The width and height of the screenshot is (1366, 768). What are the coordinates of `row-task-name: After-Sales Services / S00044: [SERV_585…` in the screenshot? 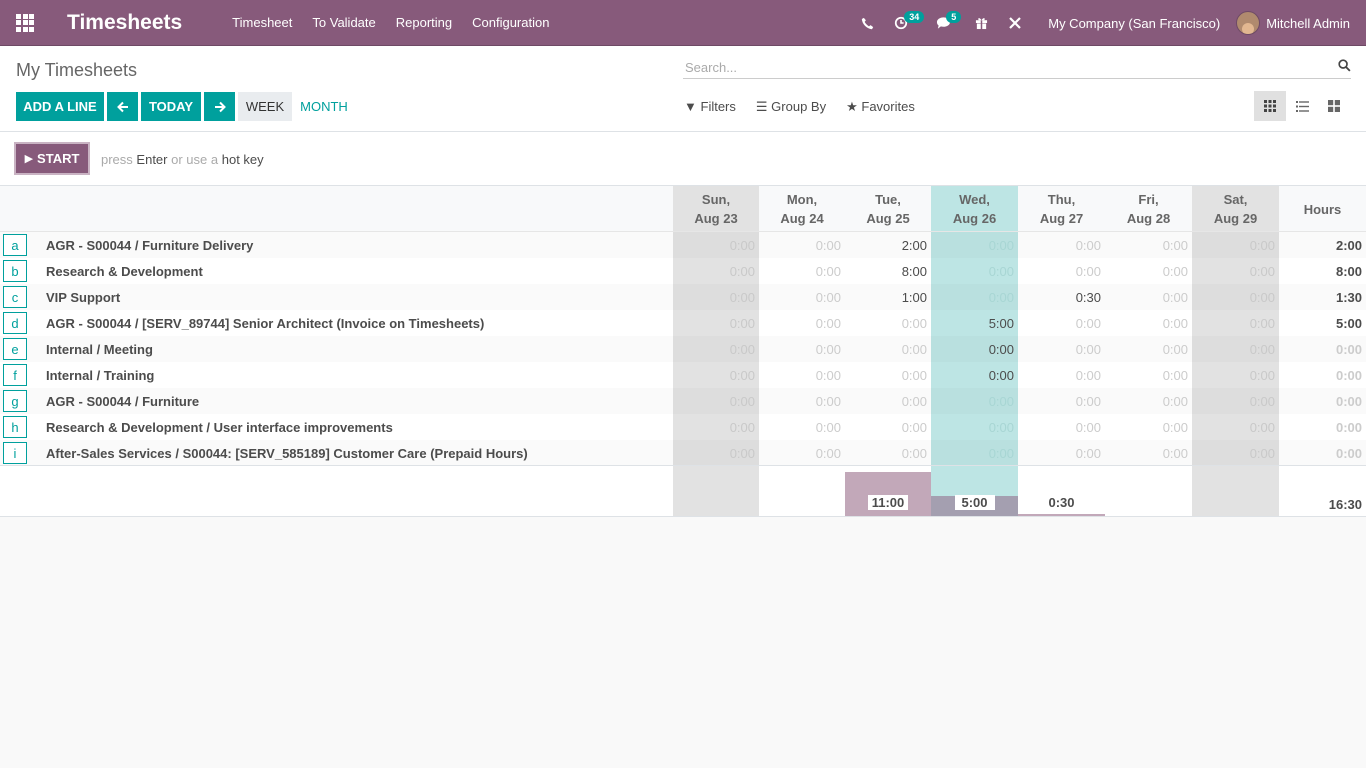 It's located at (287, 453).